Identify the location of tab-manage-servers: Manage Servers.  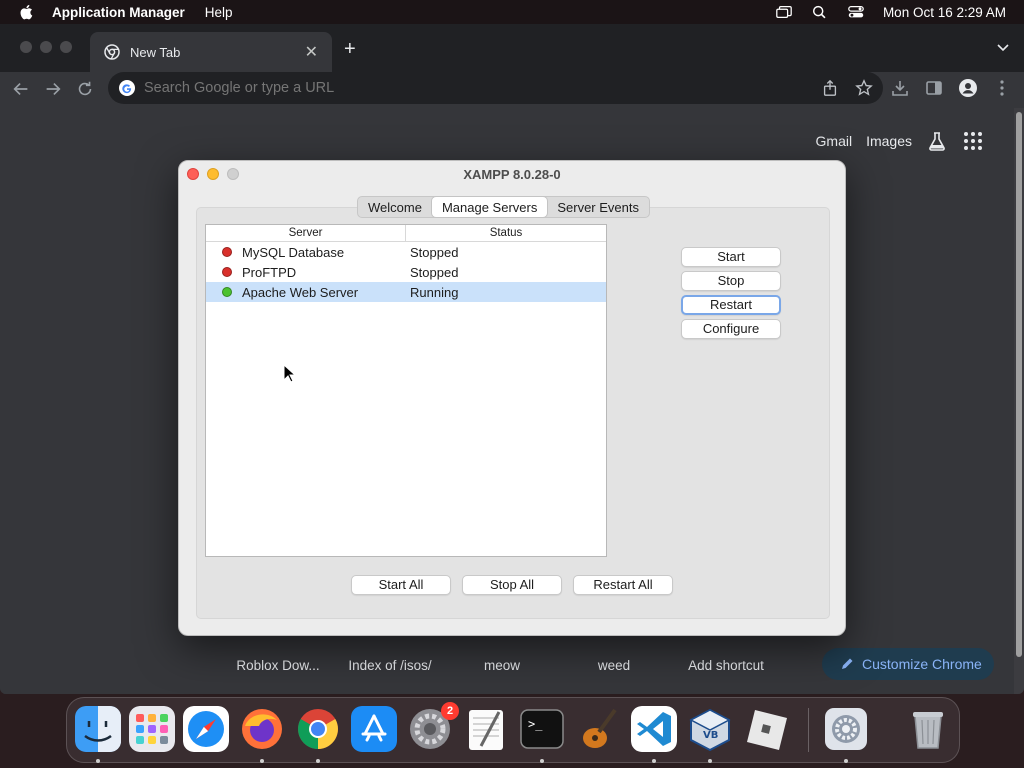
(489, 207).